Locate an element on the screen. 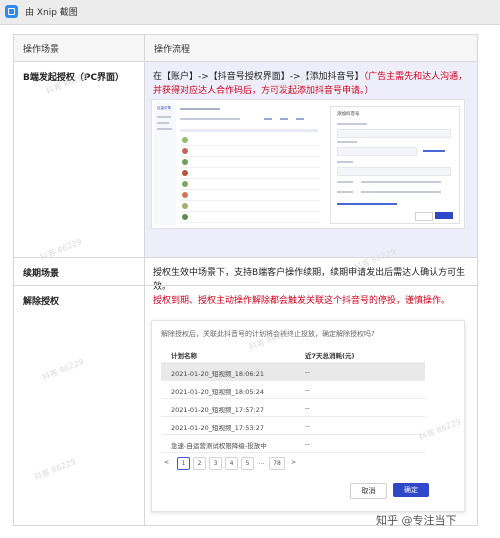 The image size is (500, 538). page-button-1: 1 is located at coordinates (183, 463).